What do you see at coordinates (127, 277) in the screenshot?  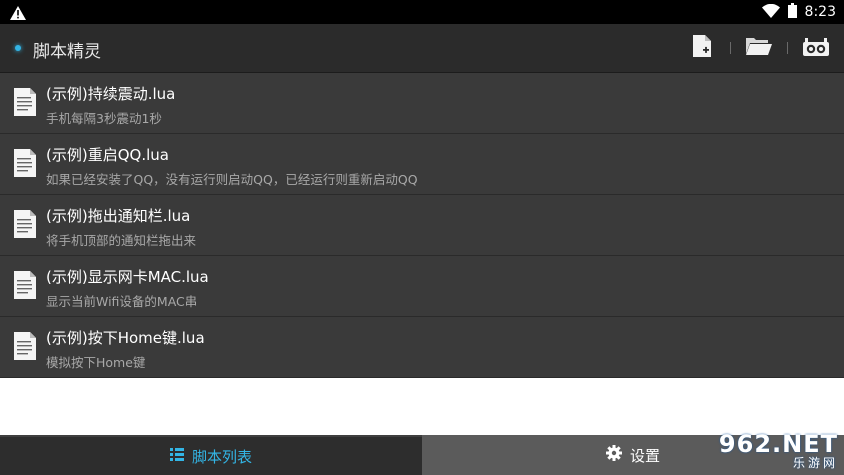 I see `script-name: (示例)显示网卡MAC.lua` at bounding box center [127, 277].